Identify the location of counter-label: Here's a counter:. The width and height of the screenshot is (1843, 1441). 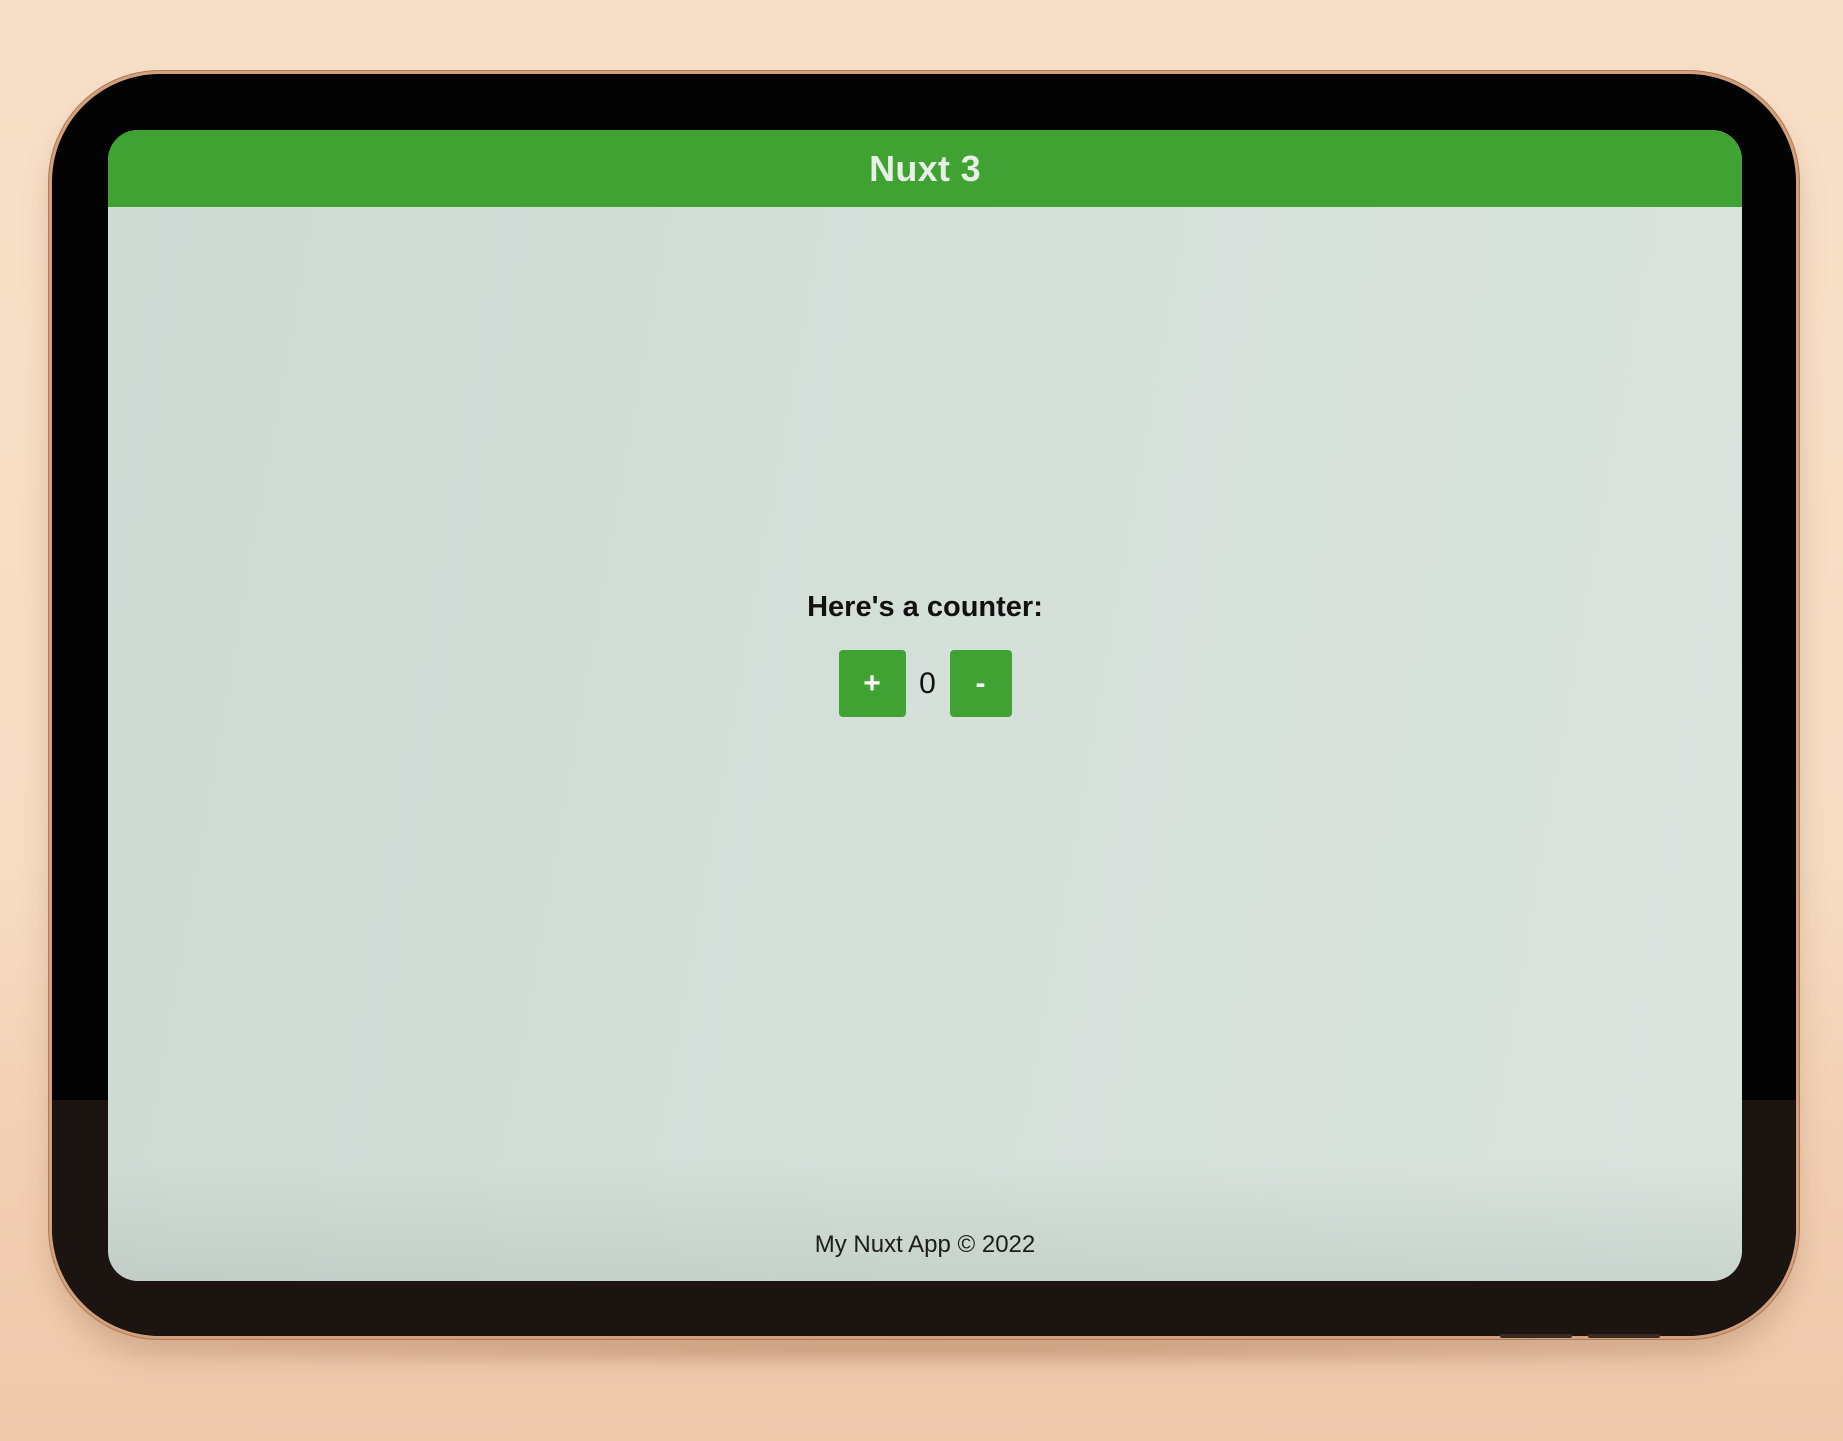
(925, 607).